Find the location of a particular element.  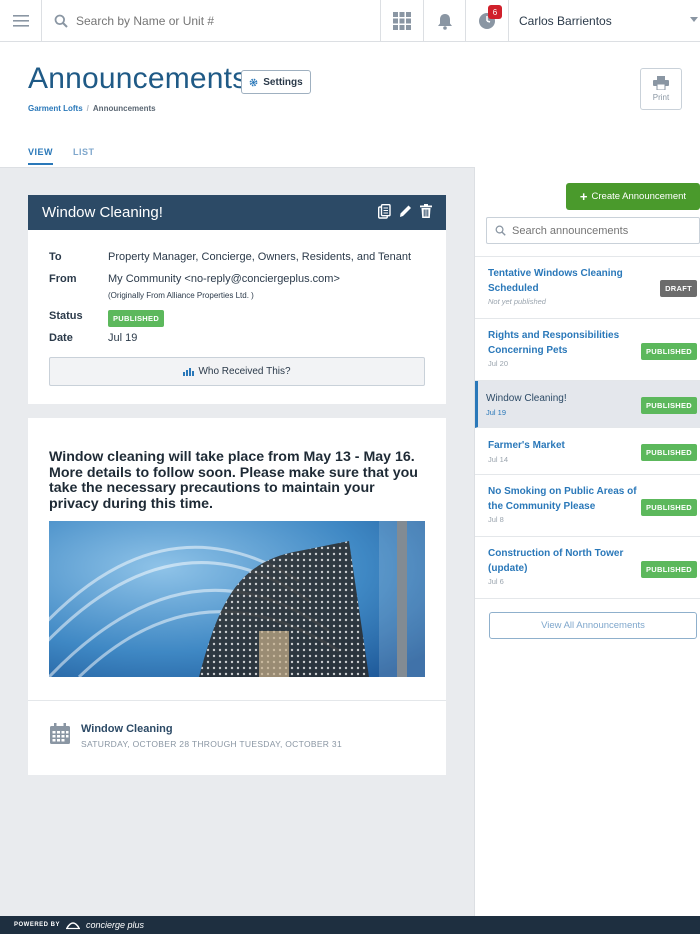

brand-name: concierge plus is located at coordinates (115, 925).